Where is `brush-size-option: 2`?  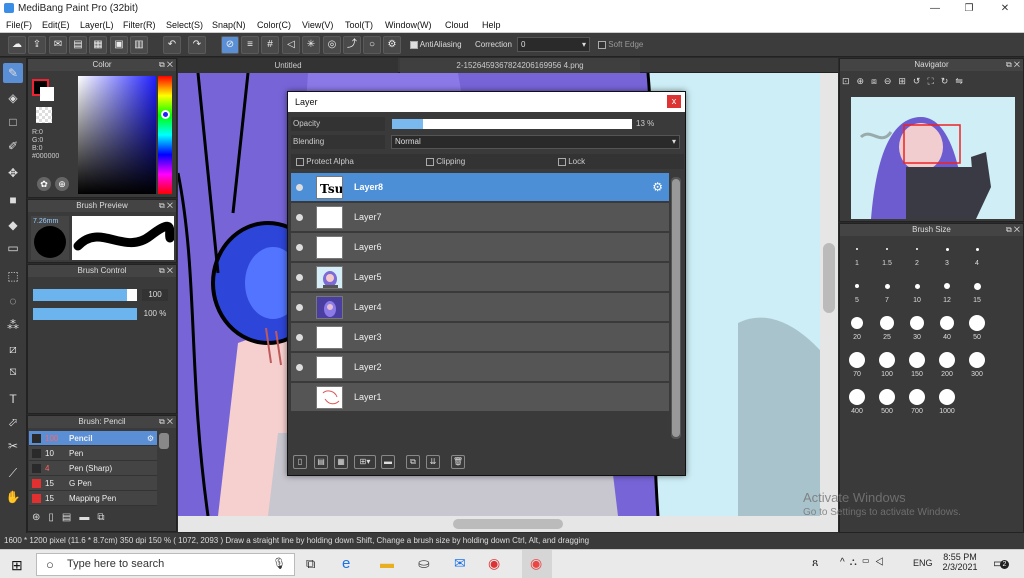 brush-size-option: 2 is located at coordinates (917, 256).